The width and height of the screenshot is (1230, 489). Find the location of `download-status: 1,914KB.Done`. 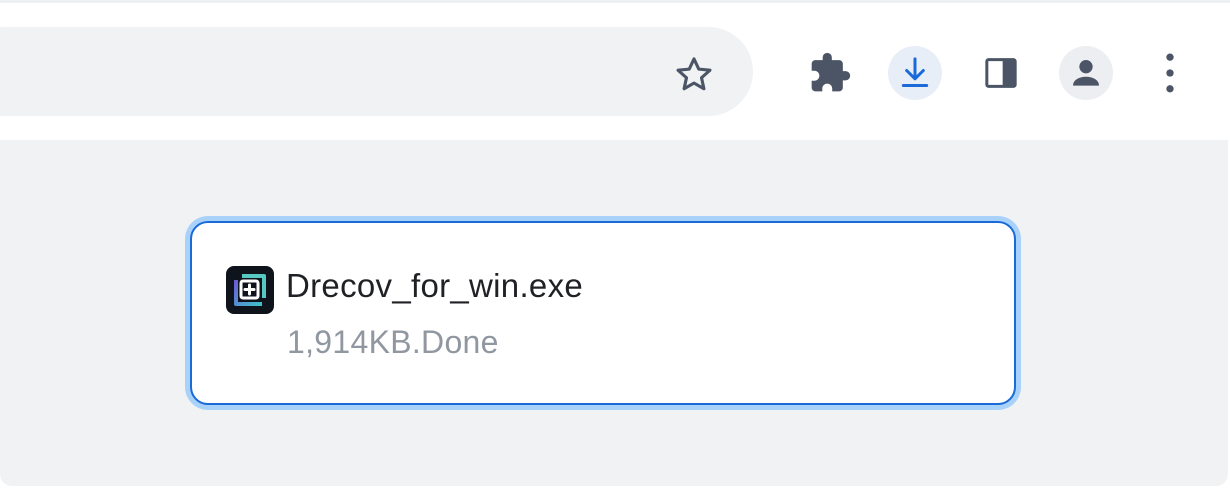

download-status: 1,914KB.Done is located at coordinates (393, 342).